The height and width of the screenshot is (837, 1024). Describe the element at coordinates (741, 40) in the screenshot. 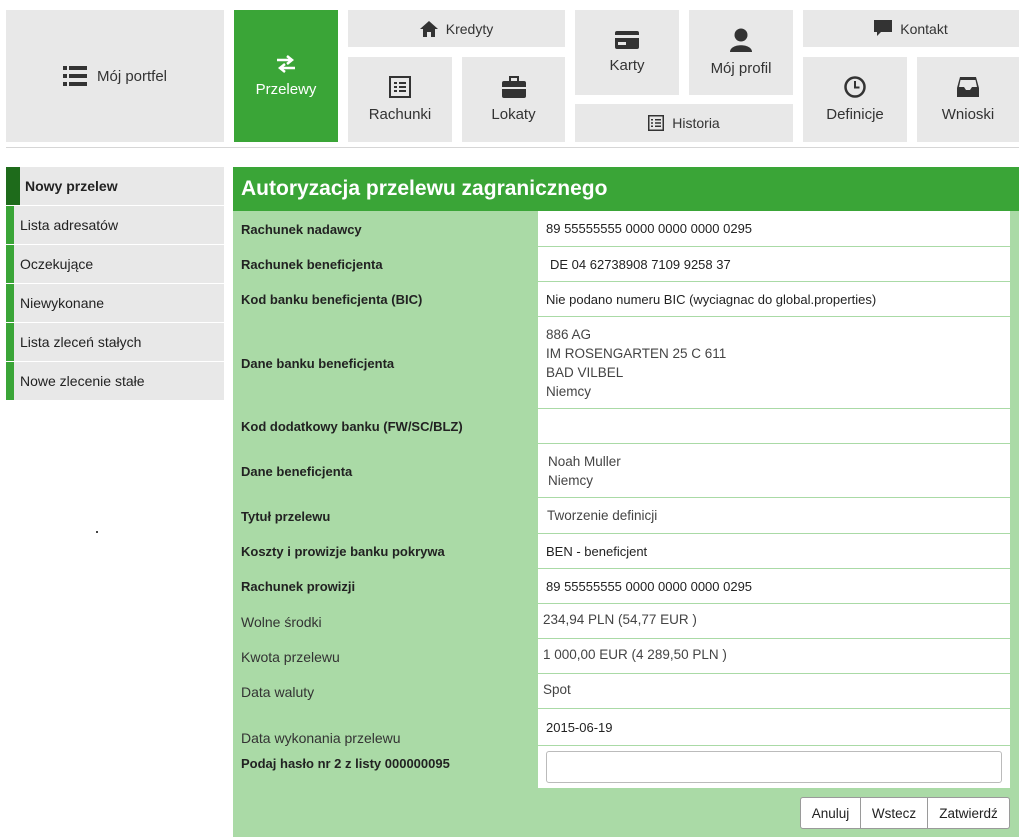

I see `user-icon` at that location.